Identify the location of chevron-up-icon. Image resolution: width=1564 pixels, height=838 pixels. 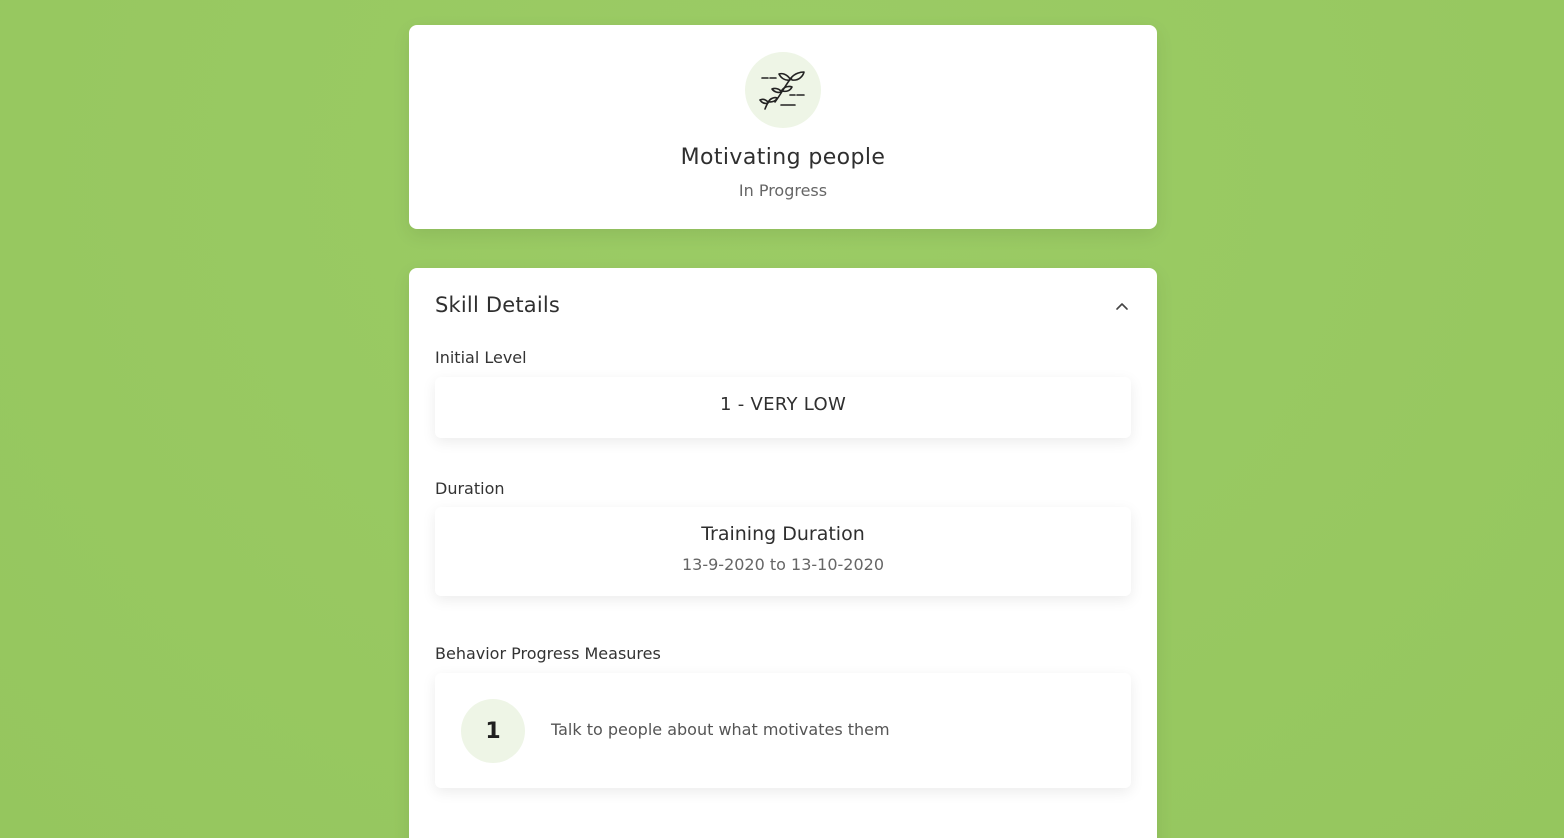
(1122, 307).